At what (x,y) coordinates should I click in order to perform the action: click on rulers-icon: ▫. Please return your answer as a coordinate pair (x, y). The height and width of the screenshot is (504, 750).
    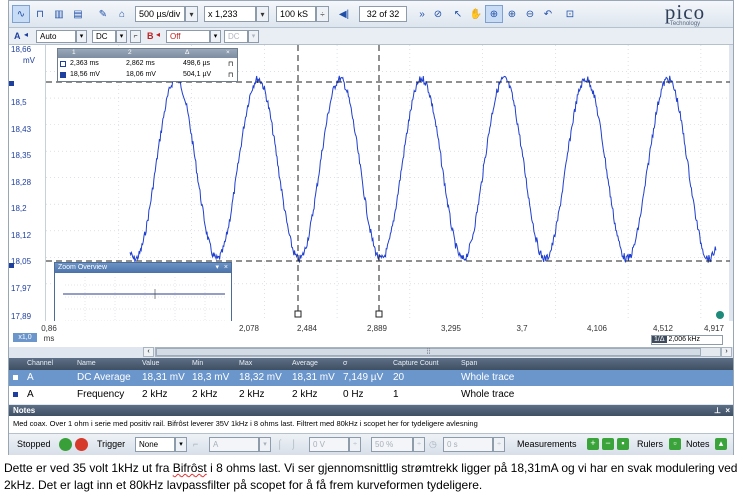
    Looking at the image, I should click on (675, 444).